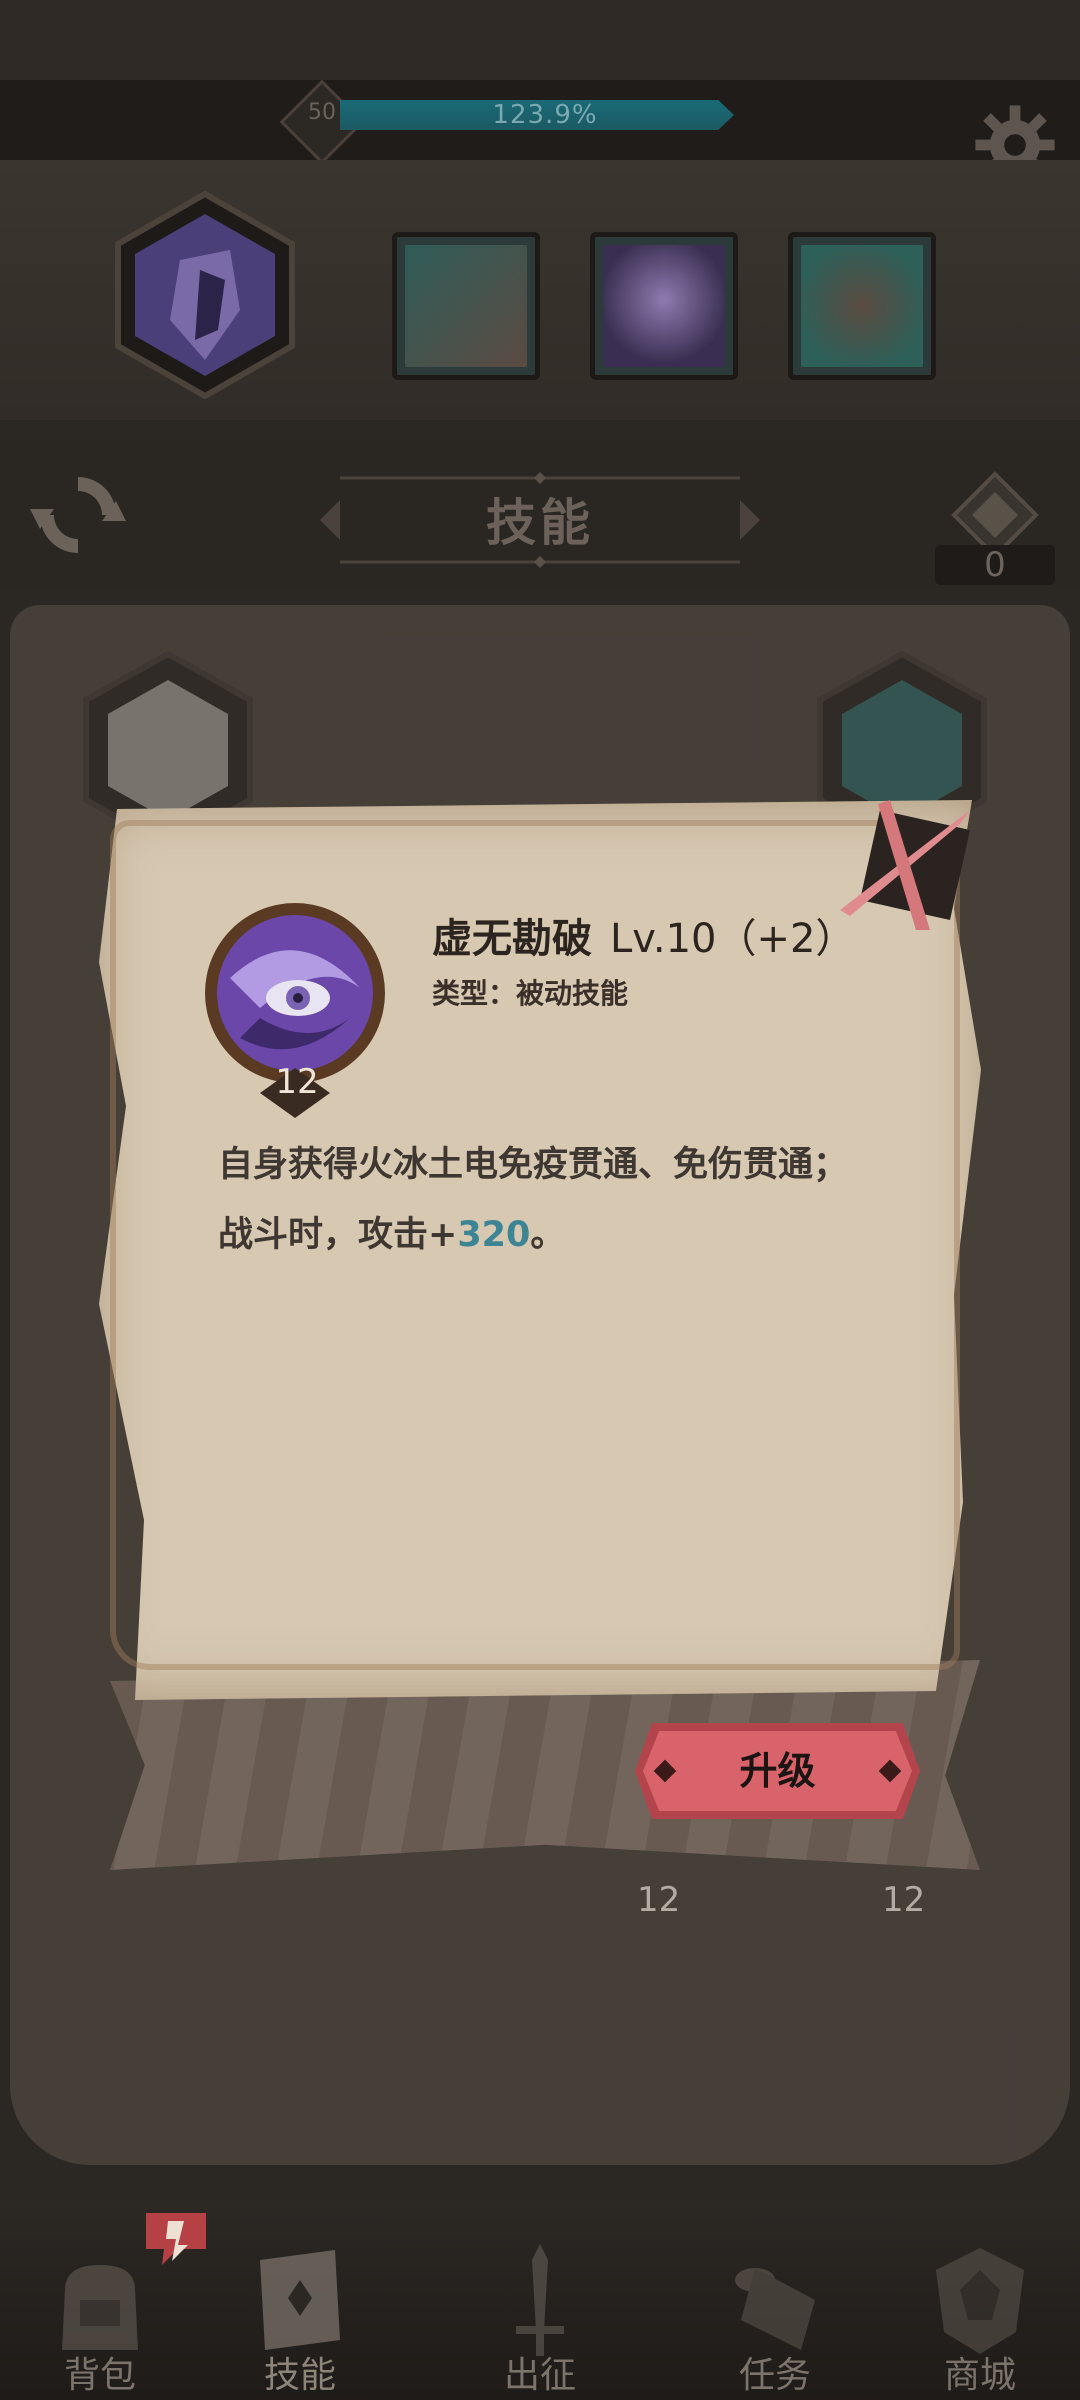 This screenshot has height=2400, width=1080. What do you see at coordinates (78, 515) in the screenshot?
I see `refresh-icon` at bounding box center [78, 515].